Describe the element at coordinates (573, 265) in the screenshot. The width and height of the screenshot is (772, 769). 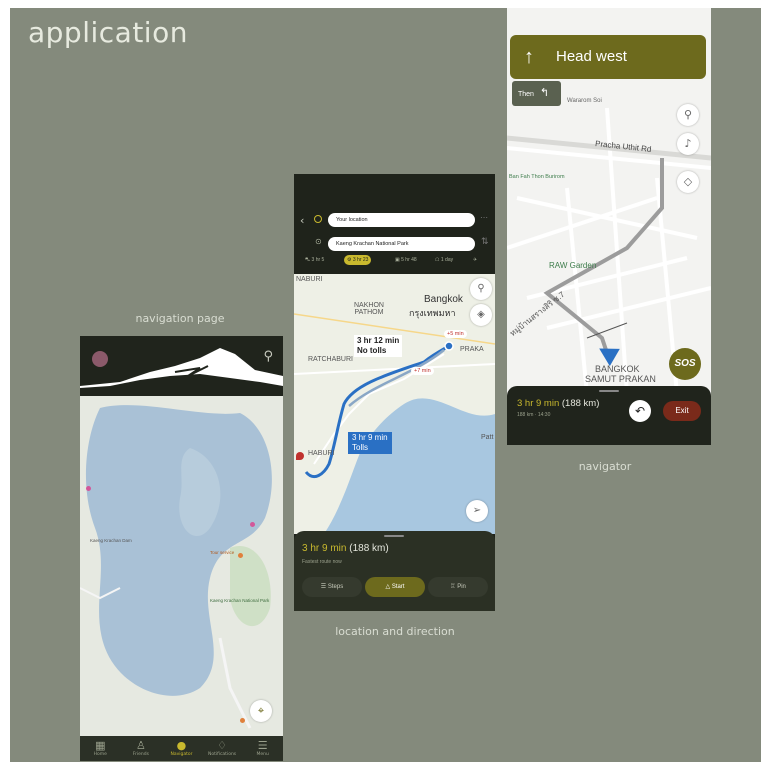
I see `map-label: RAW Garden` at that location.